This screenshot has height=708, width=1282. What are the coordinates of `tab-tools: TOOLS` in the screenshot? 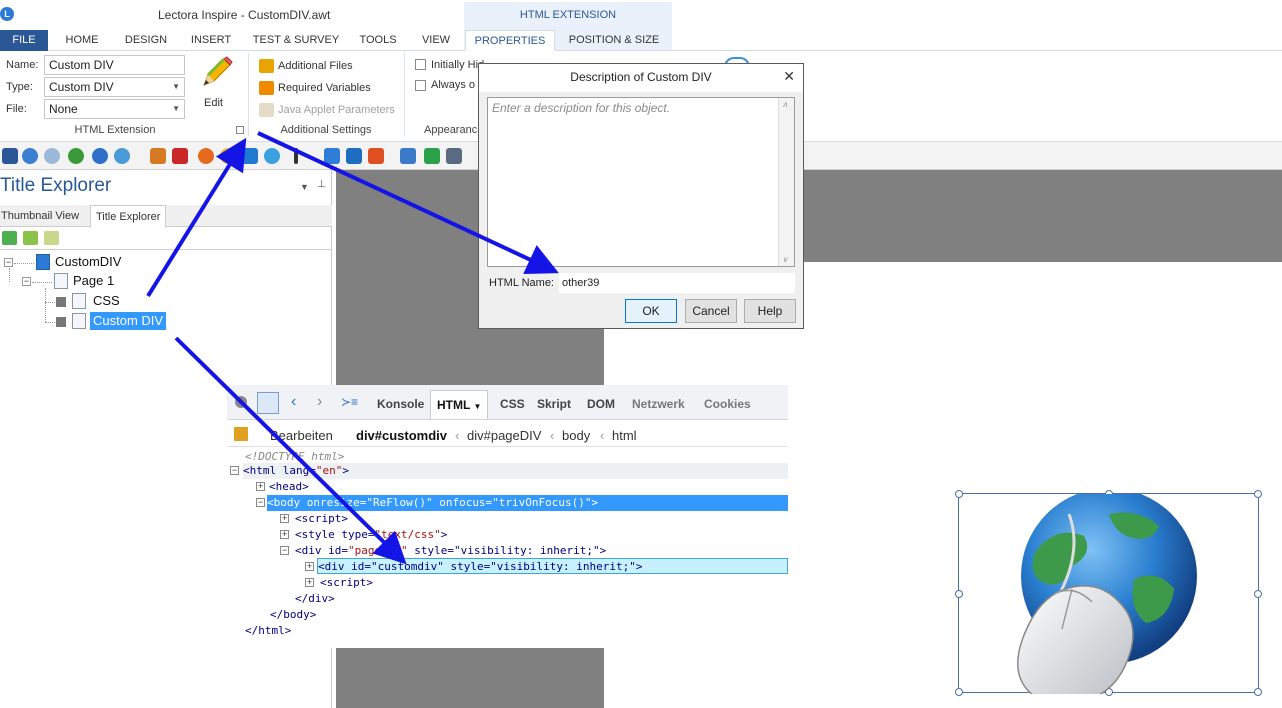 It's located at (378, 40).